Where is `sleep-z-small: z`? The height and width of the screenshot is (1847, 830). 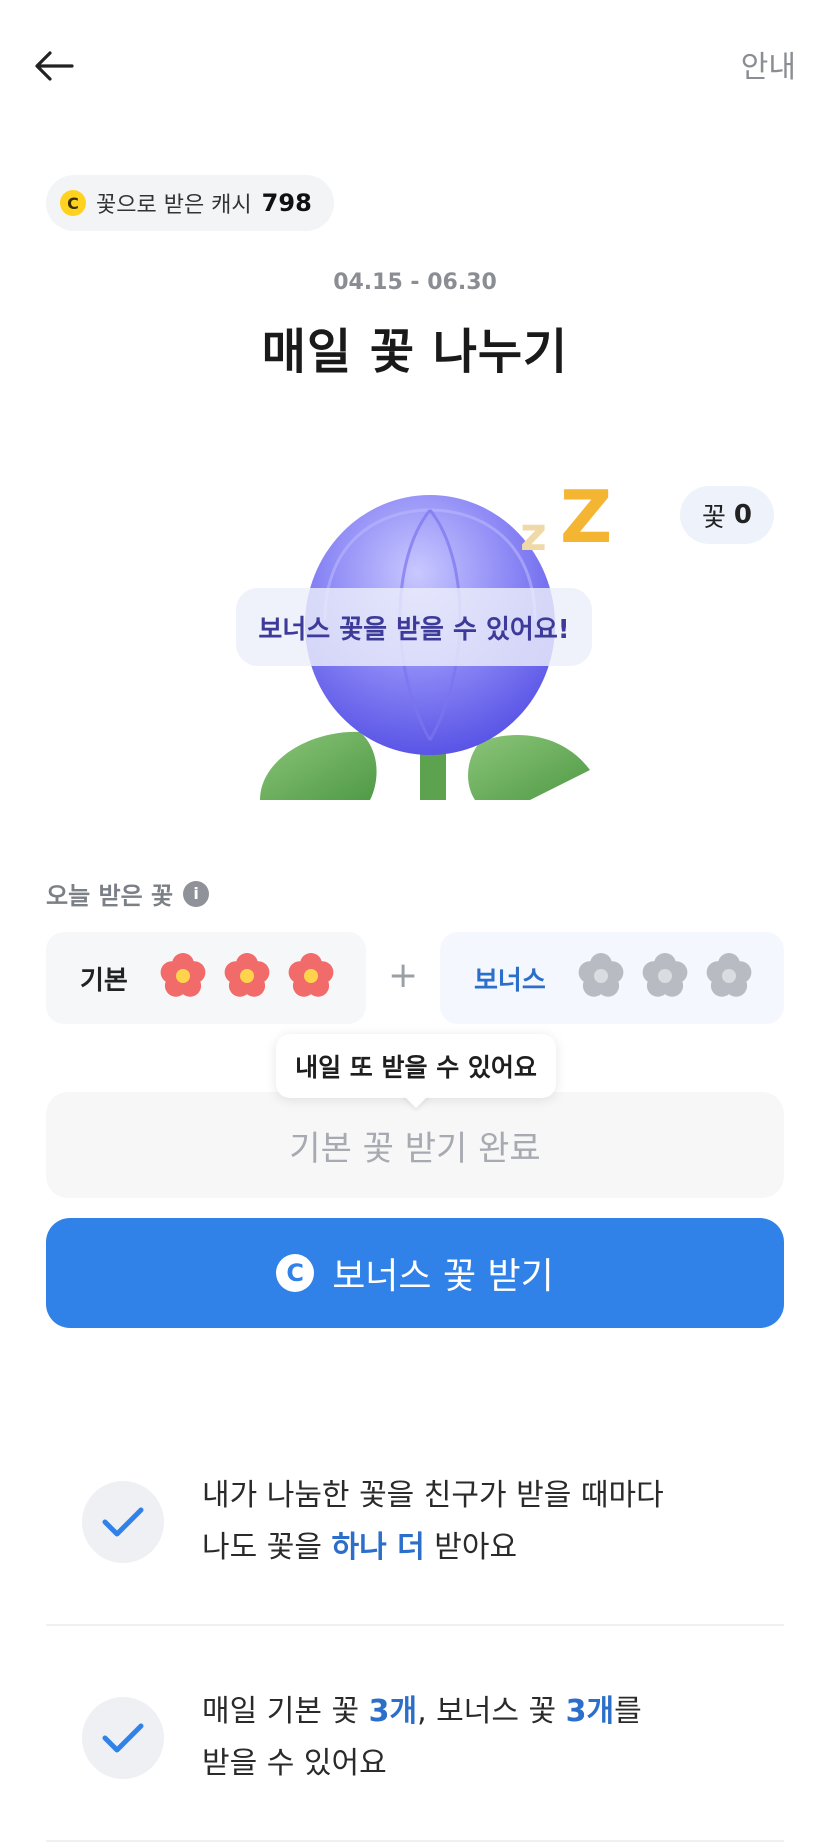 sleep-z-small: z is located at coordinates (533, 534).